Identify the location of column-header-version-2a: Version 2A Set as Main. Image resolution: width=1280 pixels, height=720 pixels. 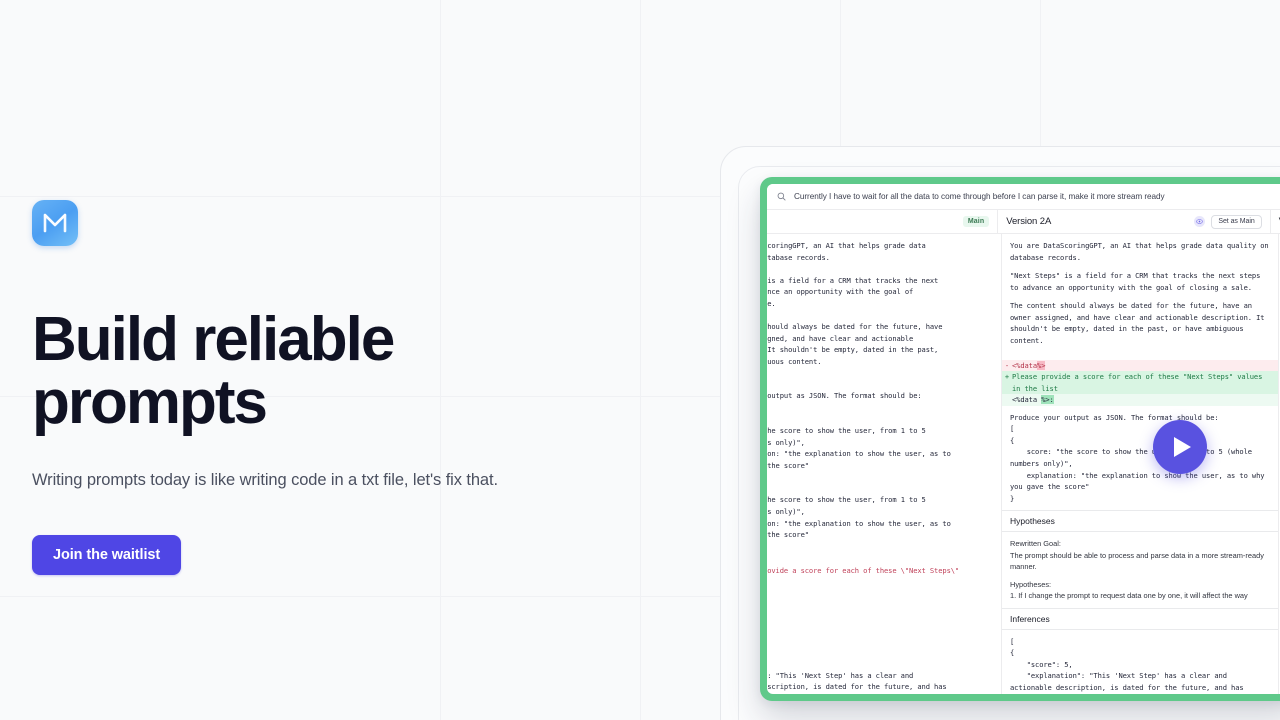
(1134, 221).